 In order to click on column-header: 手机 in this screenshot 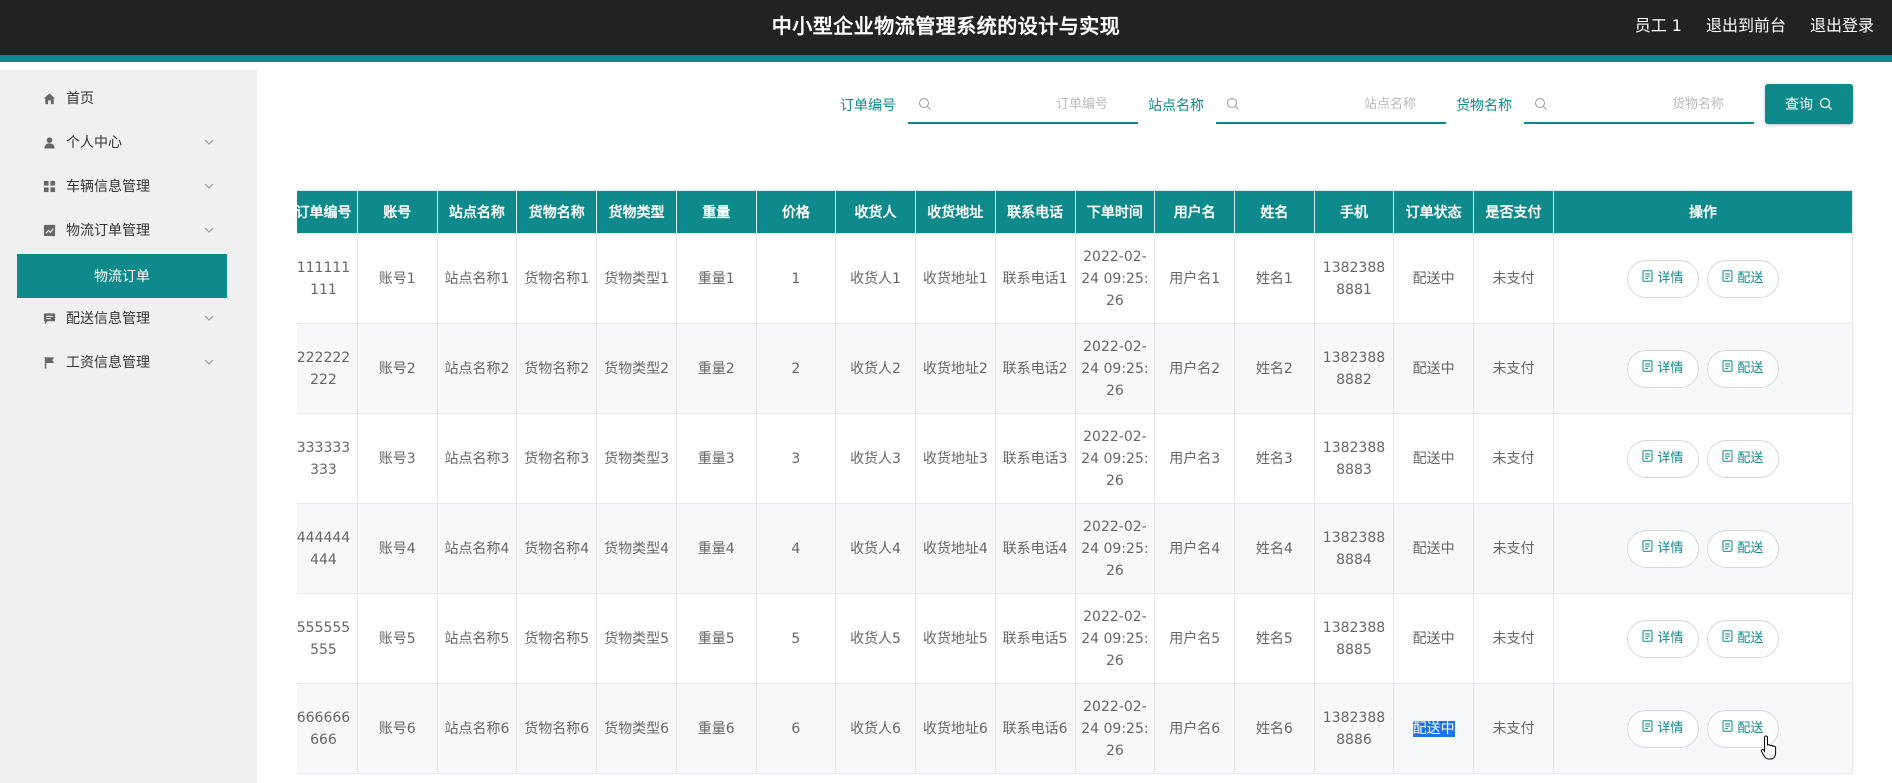, I will do `click(1354, 212)`.